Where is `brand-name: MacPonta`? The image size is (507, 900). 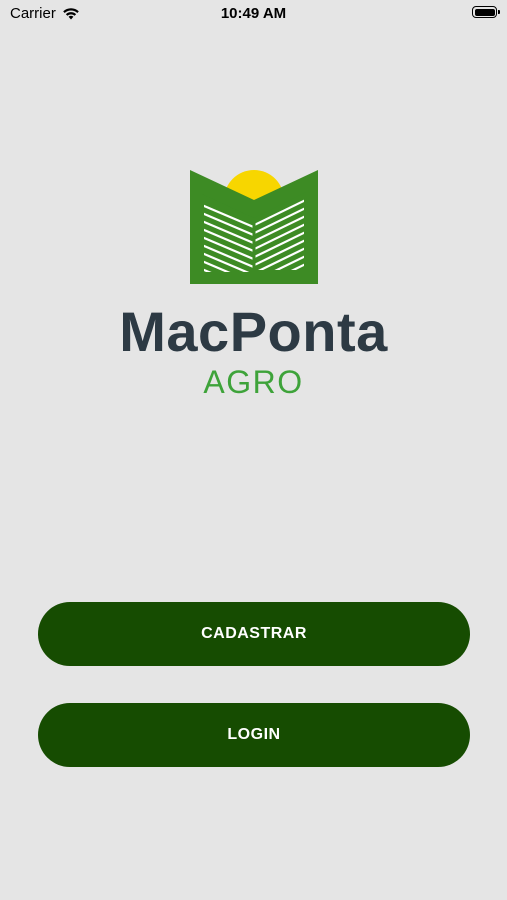 brand-name: MacPonta is located at coordinates (253, 331).